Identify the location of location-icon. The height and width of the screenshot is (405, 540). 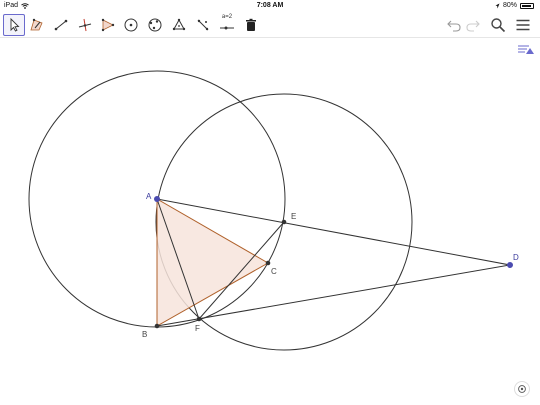
(497, 5).